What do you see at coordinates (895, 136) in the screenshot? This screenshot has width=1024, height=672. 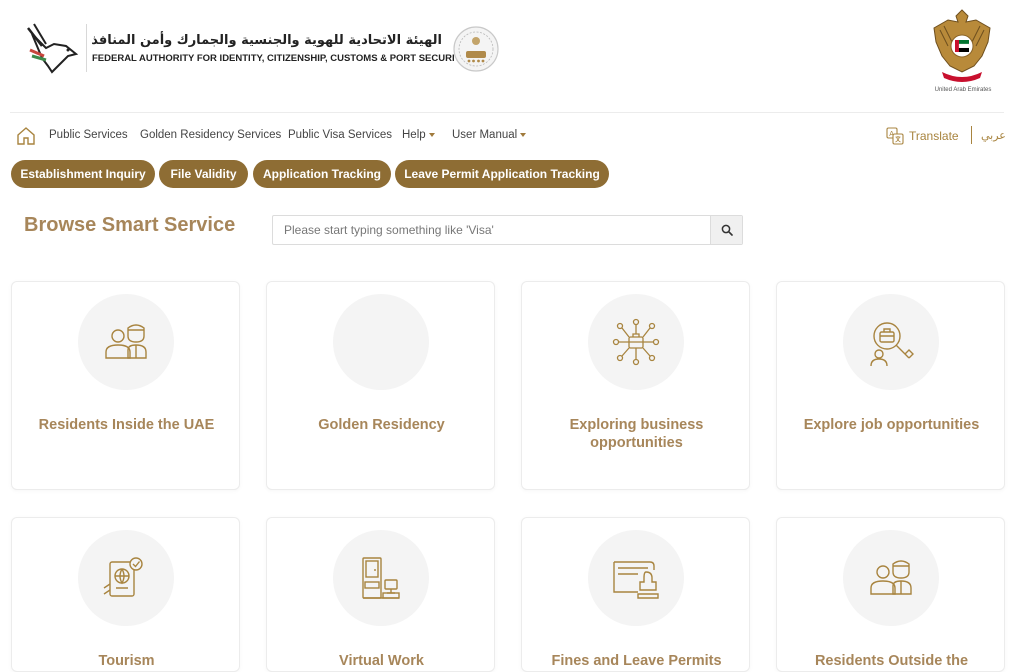 I see `translate-icon: A` at bounding box center [895, 136].